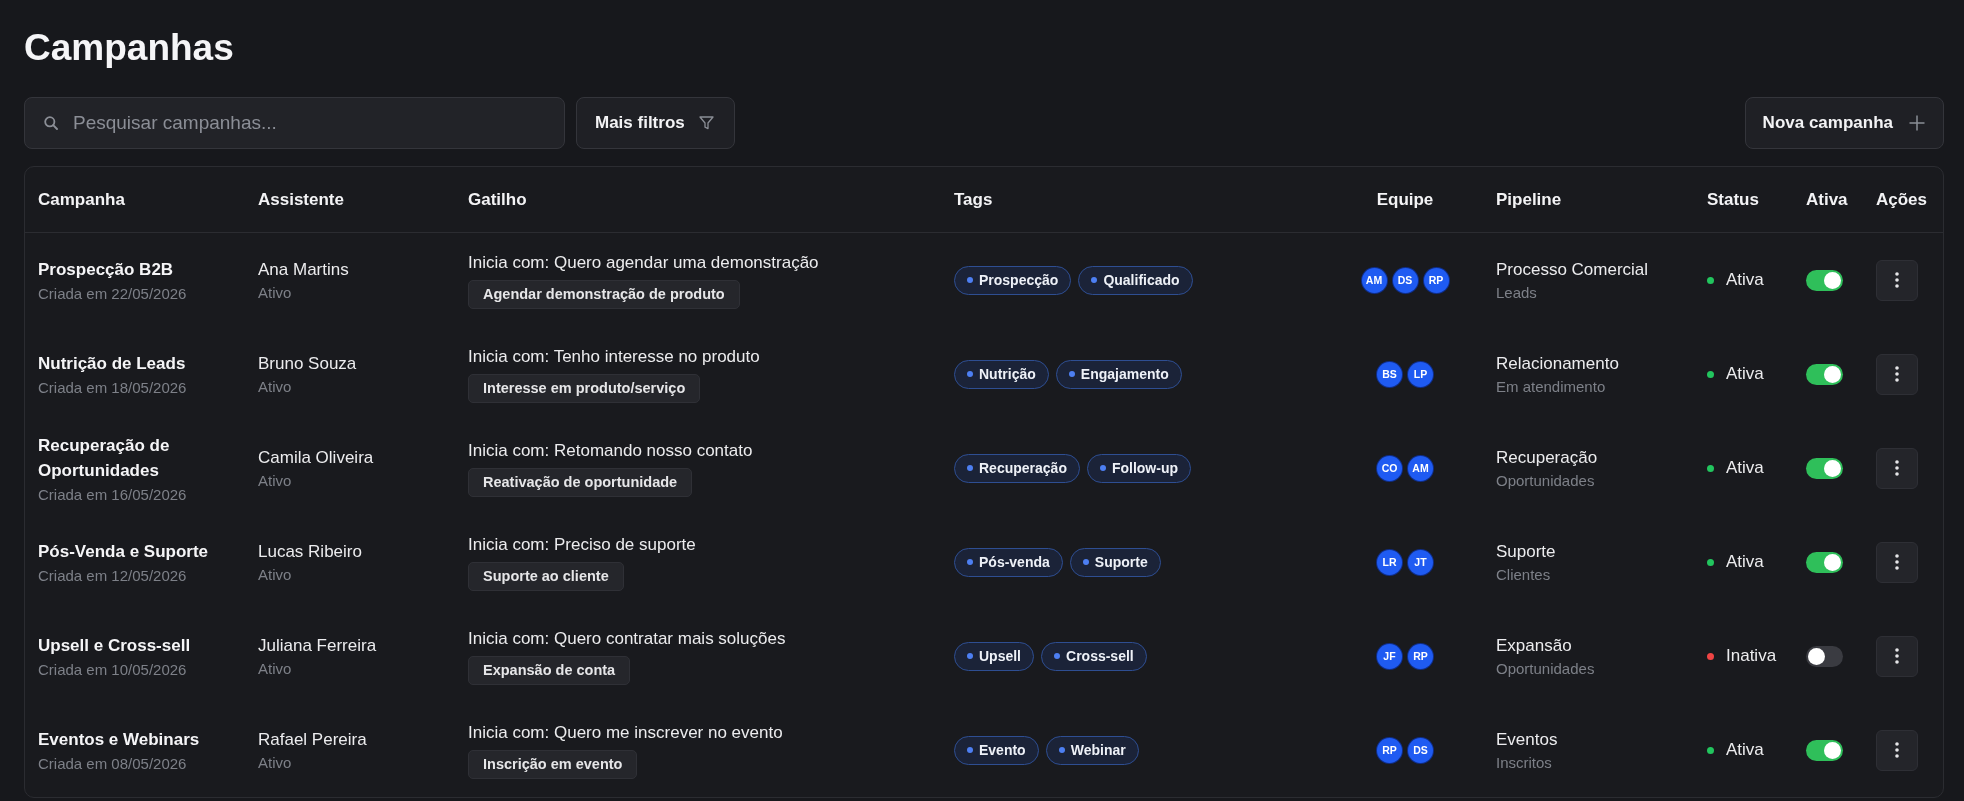 The height and width of the screenshot is (801, 1964). Describe the element at coordinates (549, 670) in the screenshot. I see `trigger-label: Expansão de conta` at that location.